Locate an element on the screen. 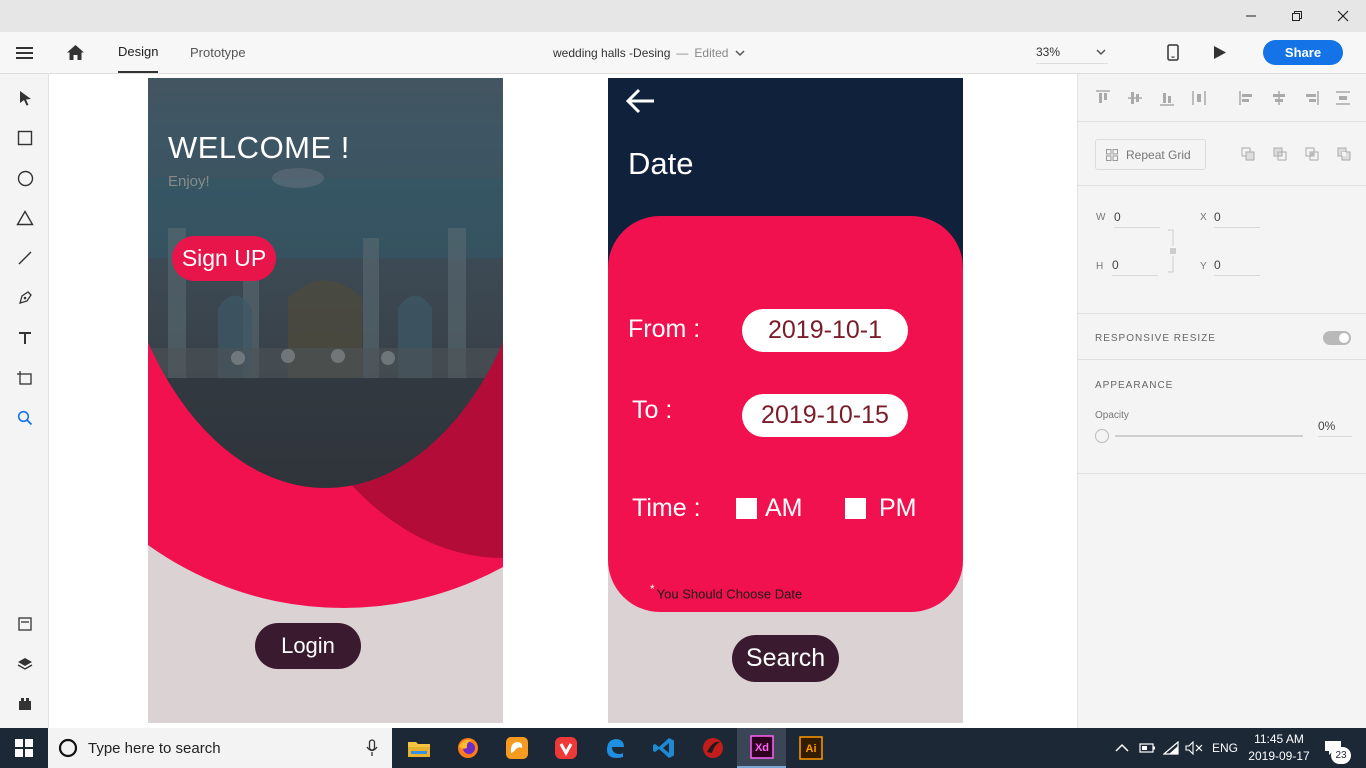 The image size is (1366, 768). minimize-button is located at coordinates (1251, 16).